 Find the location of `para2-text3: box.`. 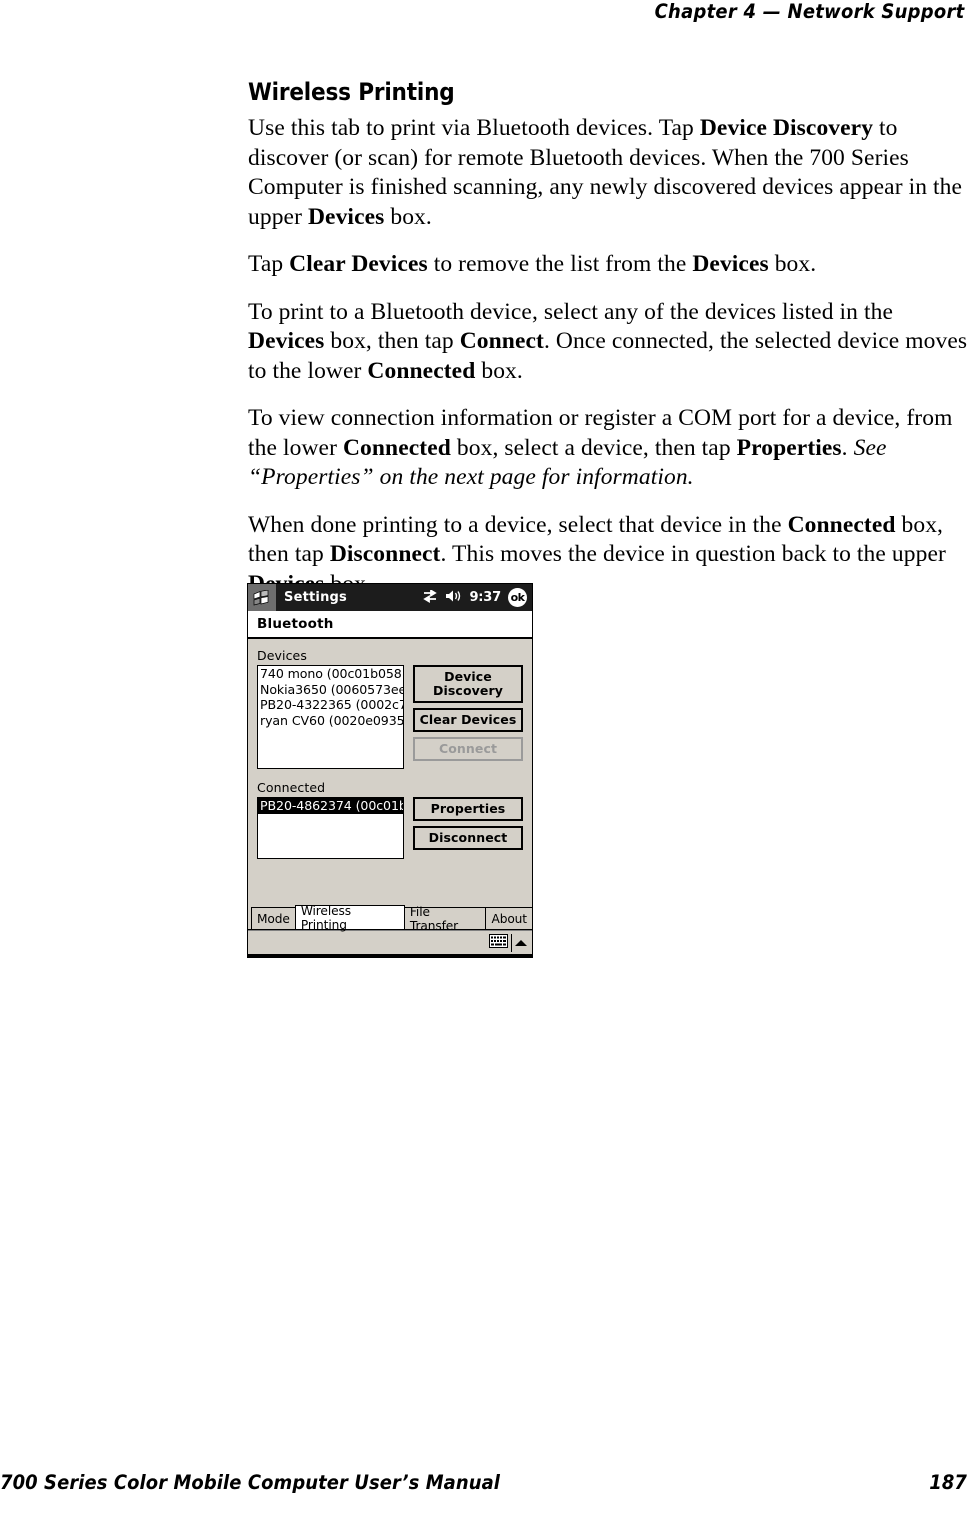

para2-text3: box. is located at coordinates (792, 264).